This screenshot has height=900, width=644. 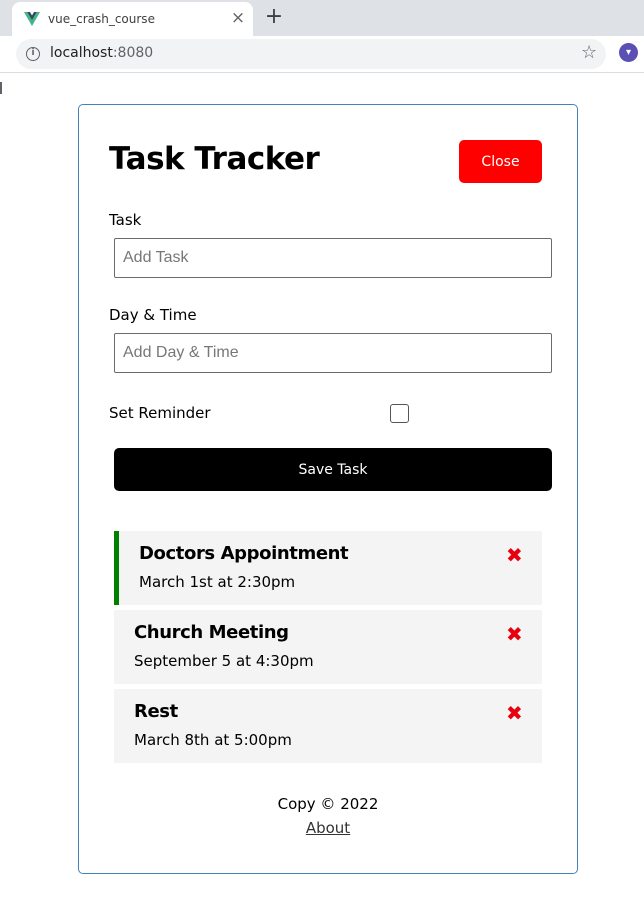 I want to click on url-text: localhost:8080, so click(x=101, y=53).